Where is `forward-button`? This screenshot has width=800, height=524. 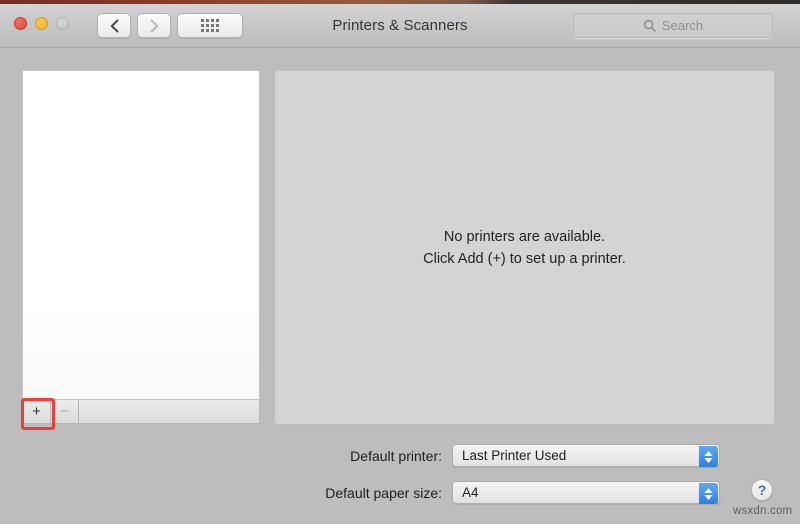
forward-button is located at coordinates (154, 25).